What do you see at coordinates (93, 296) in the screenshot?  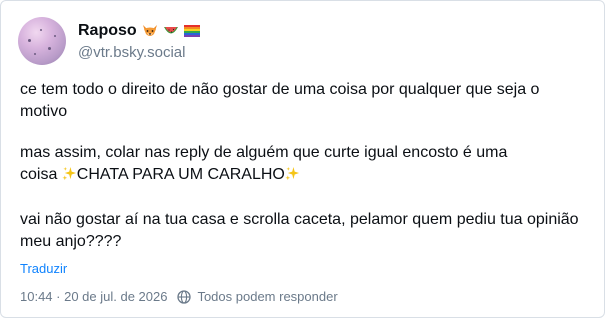 I see `post-timestamp: 10:44 · 20 de jul. de 2026` at bounding box center [93, 296].